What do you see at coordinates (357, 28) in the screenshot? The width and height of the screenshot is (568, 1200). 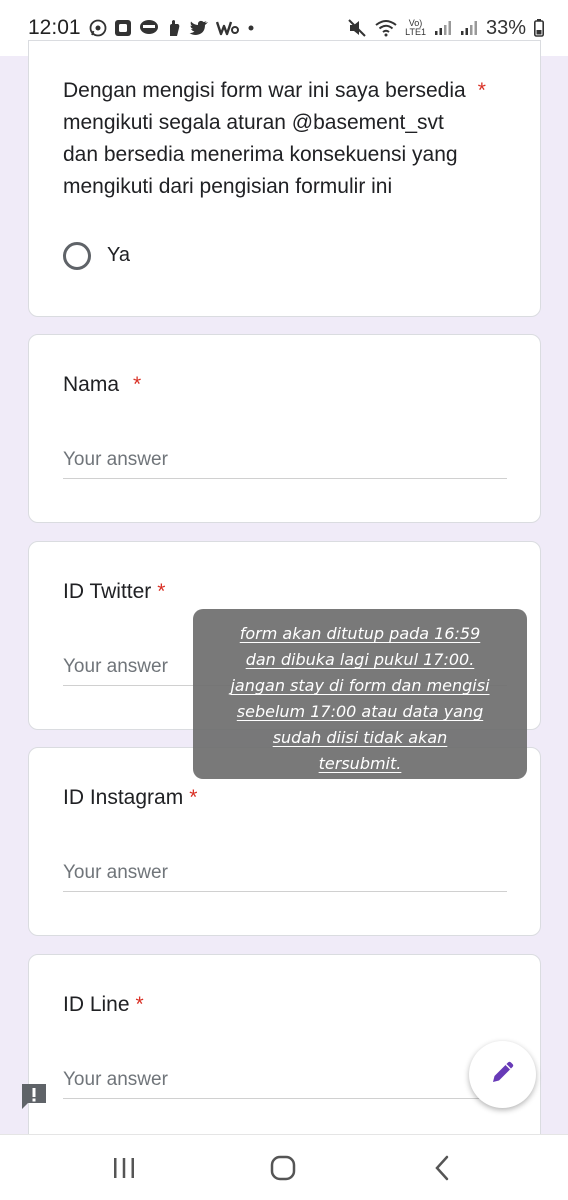 I see `mute-icon` at bounding box center [357, 28].